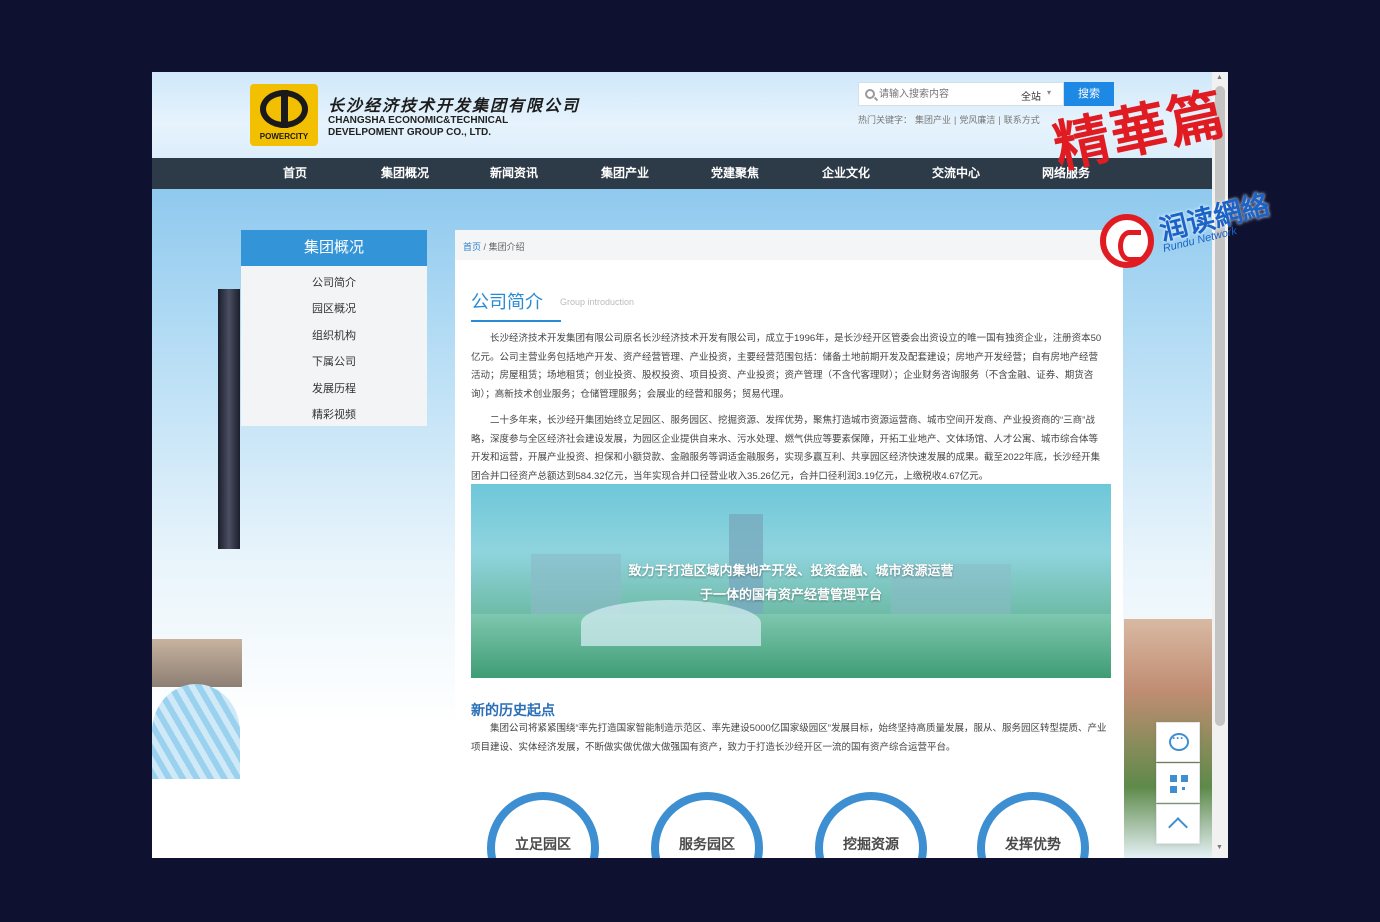  Describe the element at coordinates (791, 581) in the screenshot. I see `park-banner-image: 致力于打造区域内集地产开发、投资金融、城市资源运营 于一体的国有资产经营管理平台` at that location.